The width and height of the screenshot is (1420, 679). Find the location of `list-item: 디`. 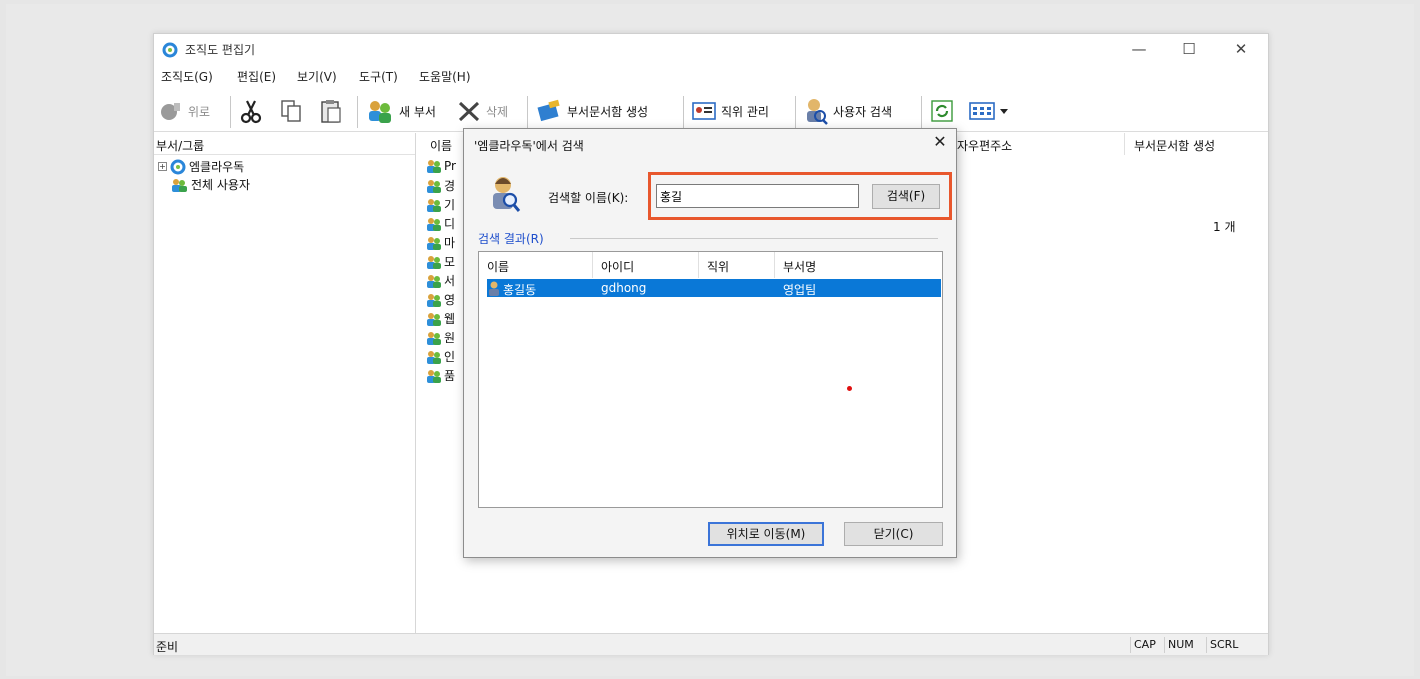

list-item: 디 is located at coordinates (440, 223).